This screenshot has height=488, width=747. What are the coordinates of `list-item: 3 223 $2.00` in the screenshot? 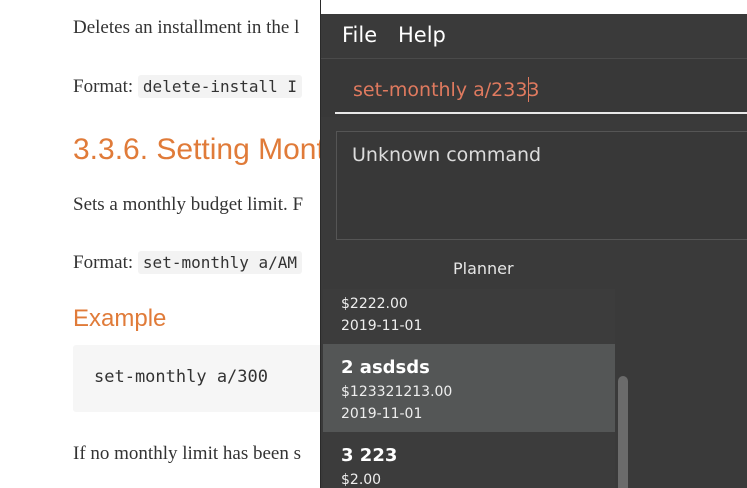 It's located at (469, 460).